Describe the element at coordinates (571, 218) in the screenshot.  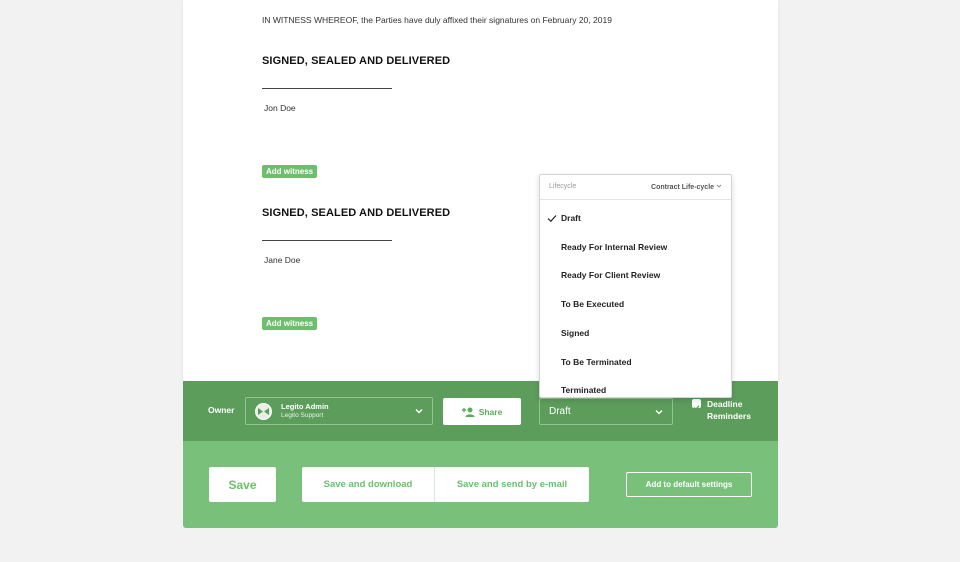
I see `lifecycle-option-draft: Draft` at that location.